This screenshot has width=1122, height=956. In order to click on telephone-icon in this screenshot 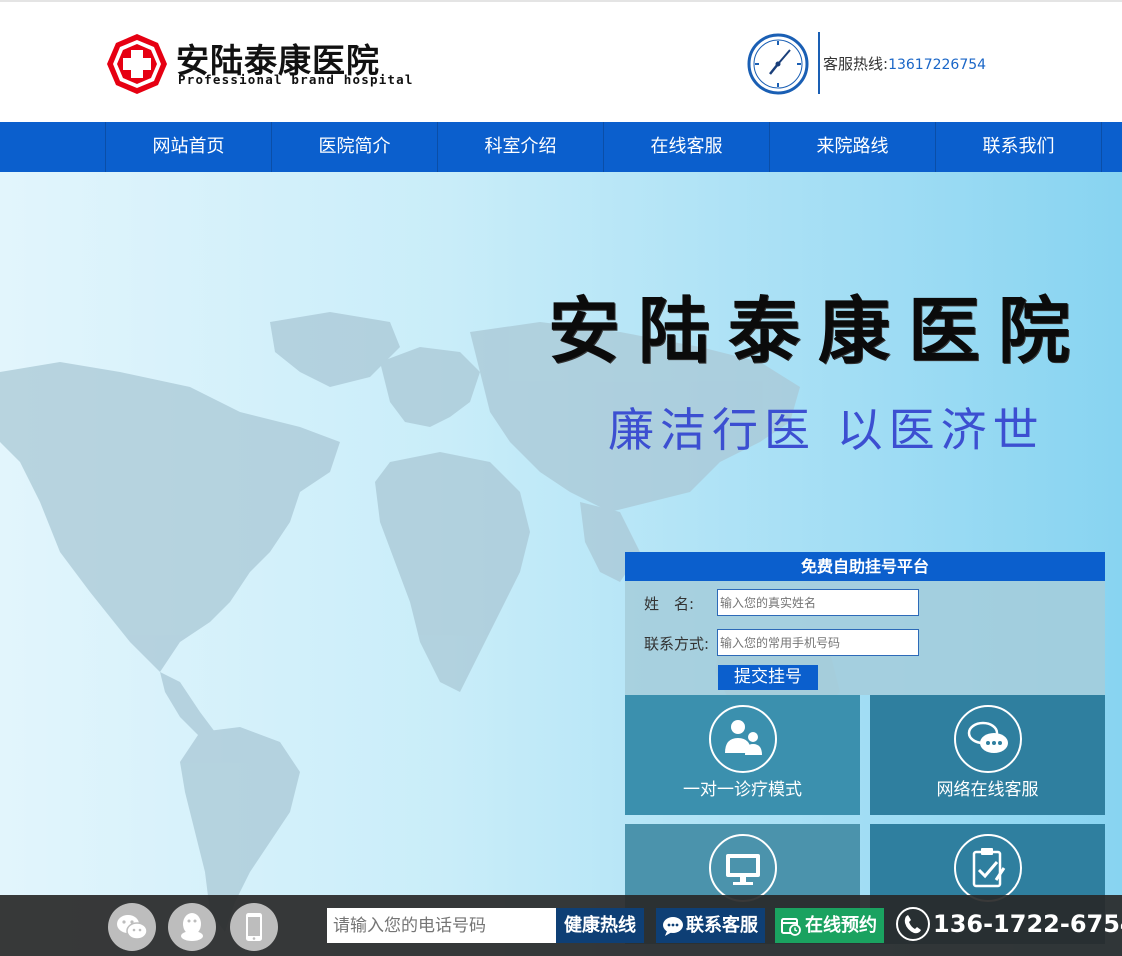, I will do `click(913, 924)`.